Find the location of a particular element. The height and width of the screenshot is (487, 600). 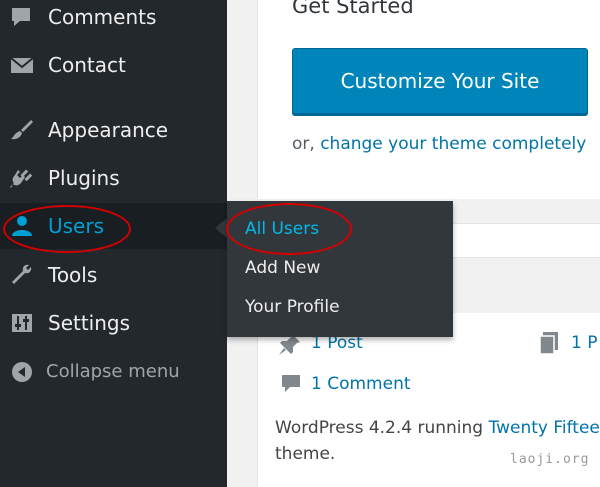

sidebar-item-label: Settings is located at coordinates (89, 323).